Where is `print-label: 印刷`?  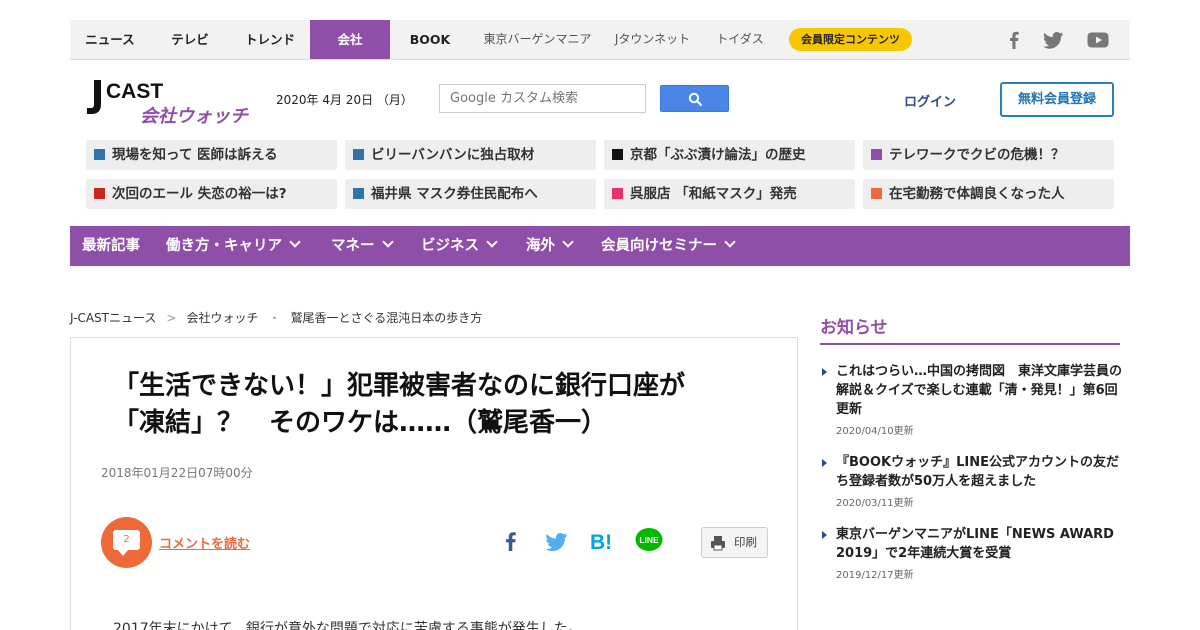
print-label: 印刷 is located at coordinates (745, 542).